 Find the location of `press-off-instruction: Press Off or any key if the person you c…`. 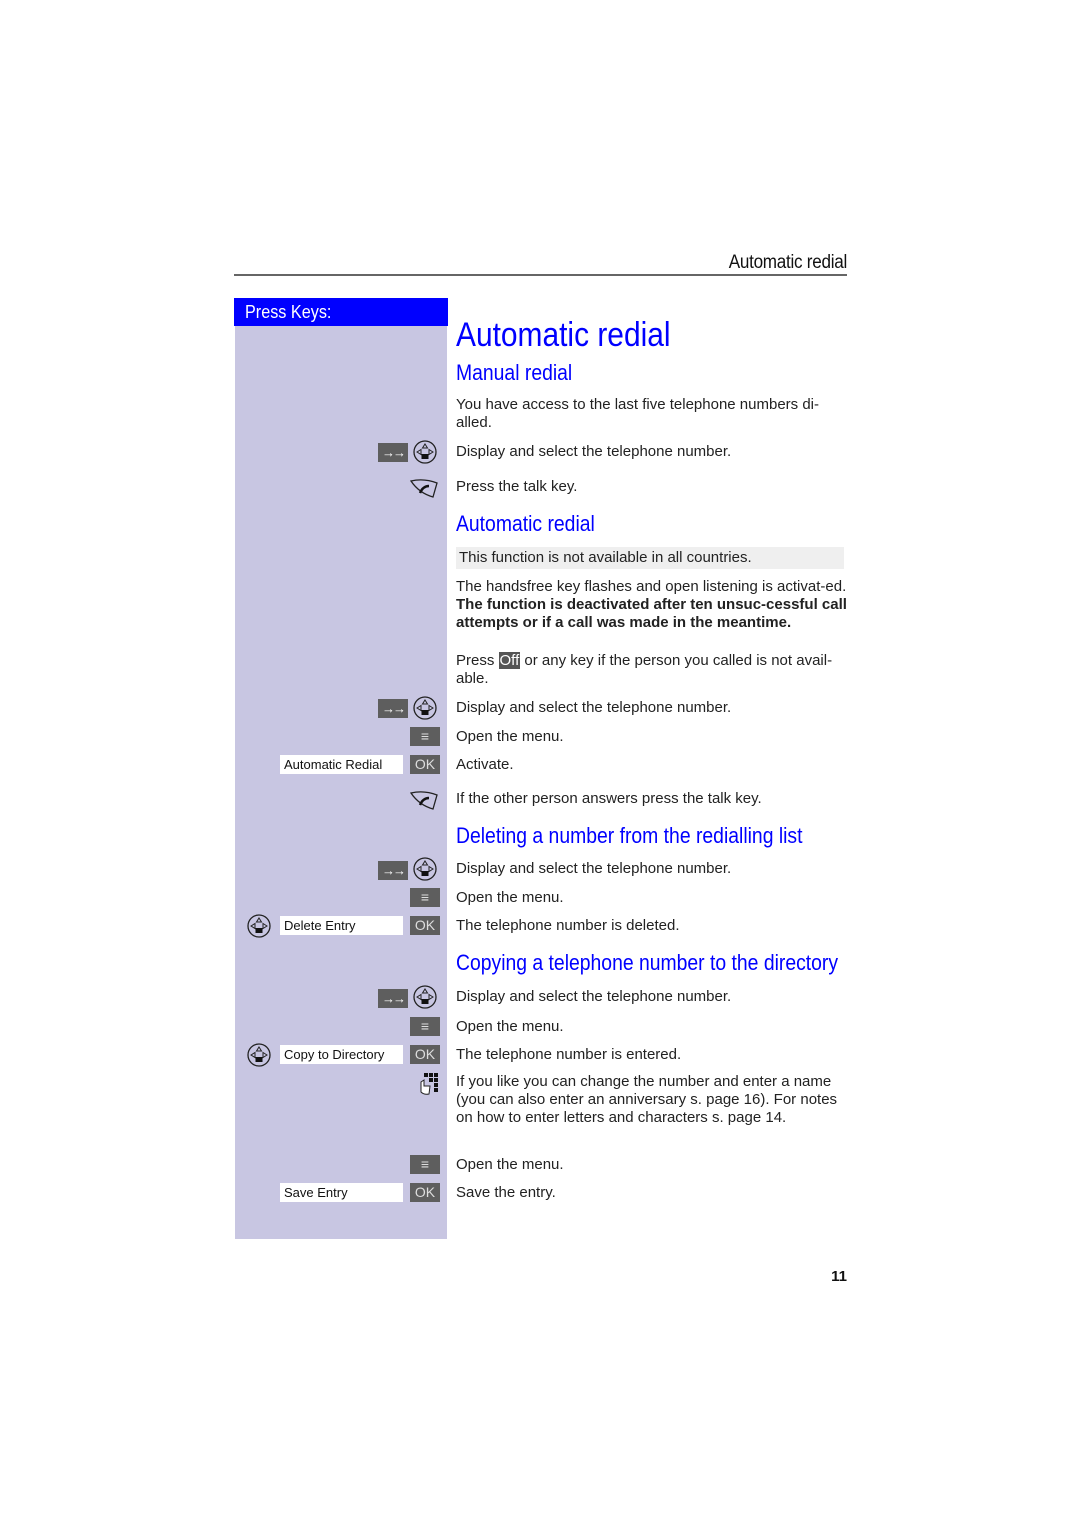

press-off-instruction: Press Off or any key if the person you c… is located at coordinates (653, 670).